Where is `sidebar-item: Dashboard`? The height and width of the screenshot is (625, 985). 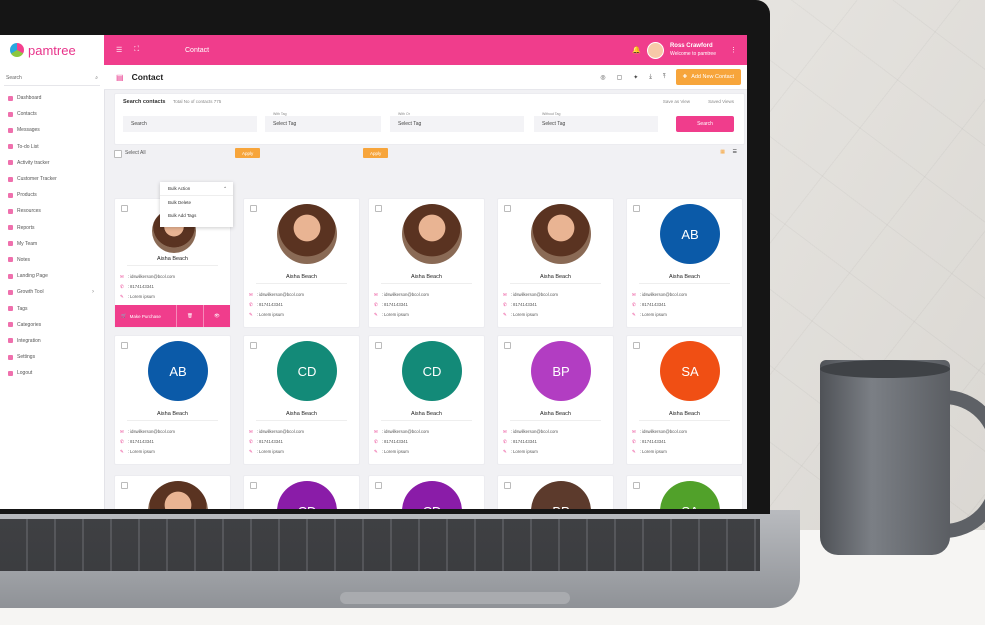
sidebar-item: Dashboard is located at coordinates (52, 98).